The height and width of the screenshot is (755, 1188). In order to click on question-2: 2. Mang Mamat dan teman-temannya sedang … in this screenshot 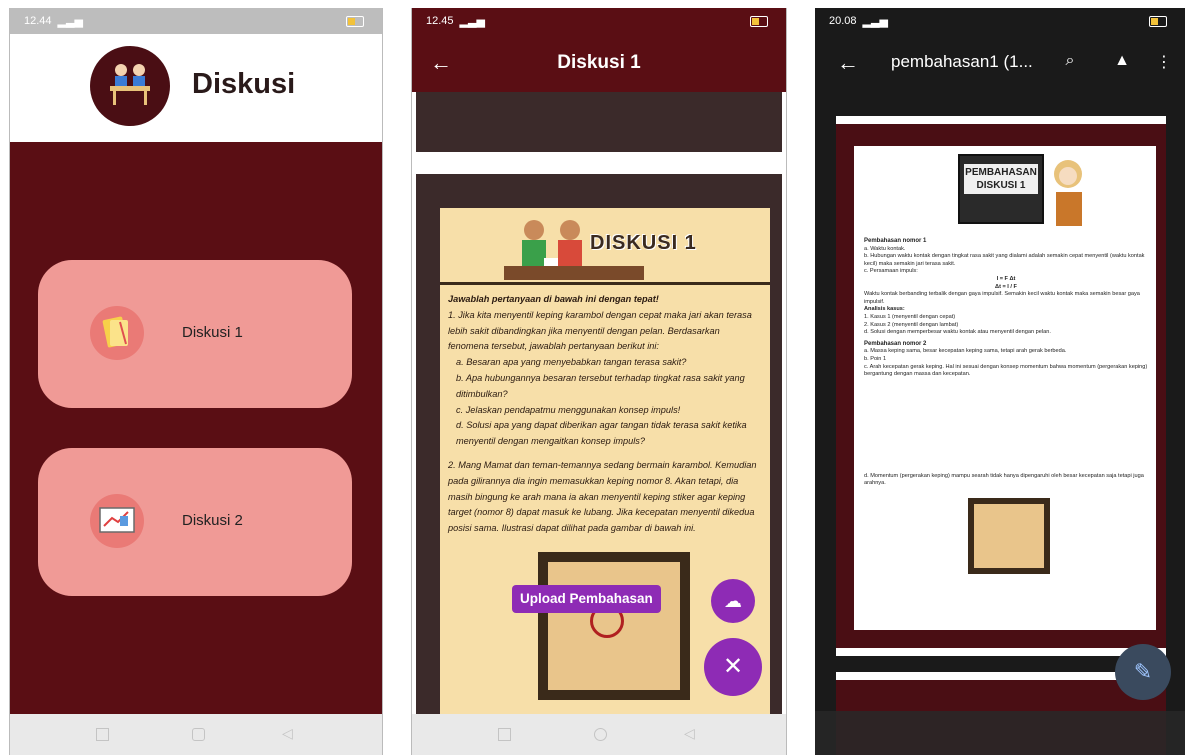, I will do `click(602, 496)`.